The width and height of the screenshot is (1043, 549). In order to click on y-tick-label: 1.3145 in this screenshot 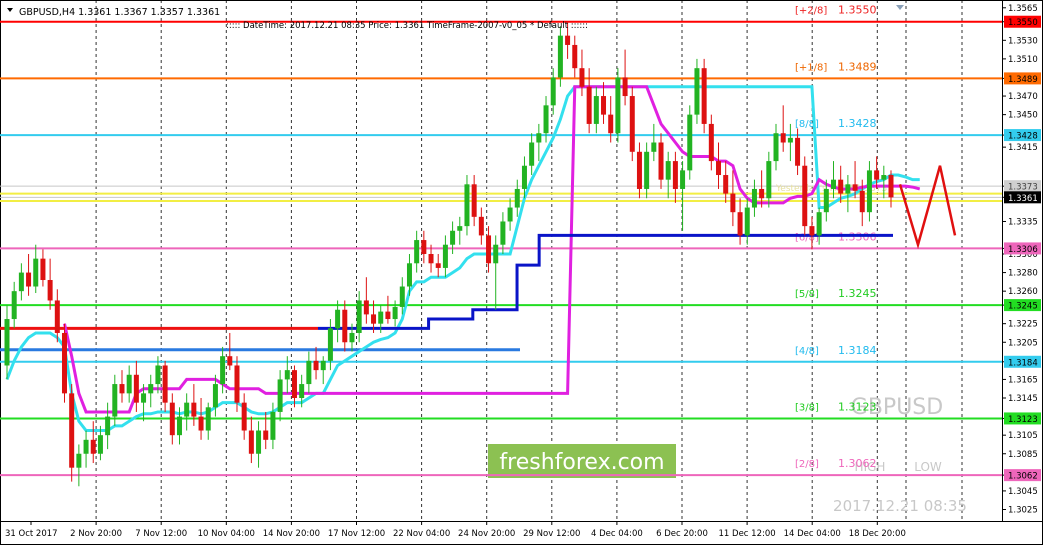, I will do `click(1023, 399)`.